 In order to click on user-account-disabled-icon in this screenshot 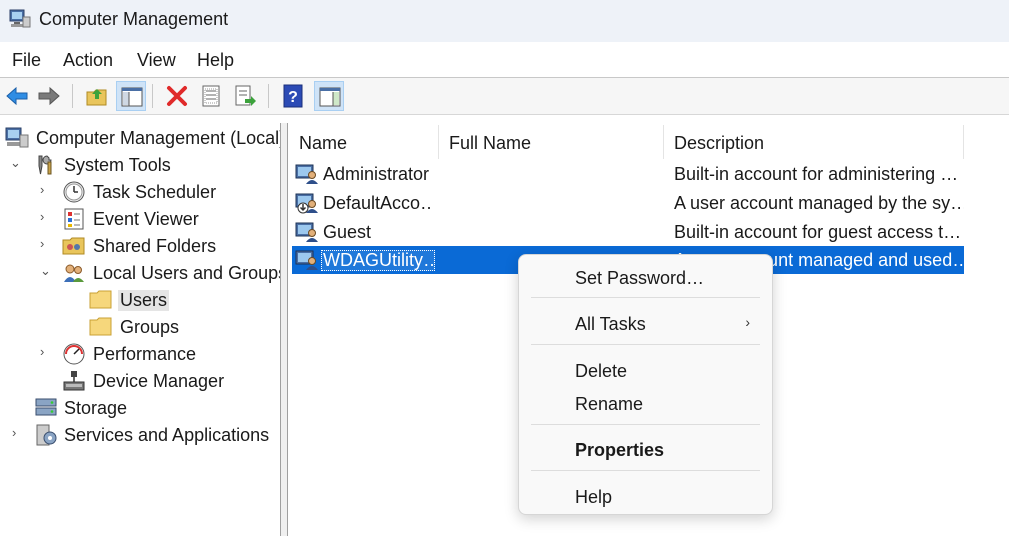, I will do `click(307, 203)`.